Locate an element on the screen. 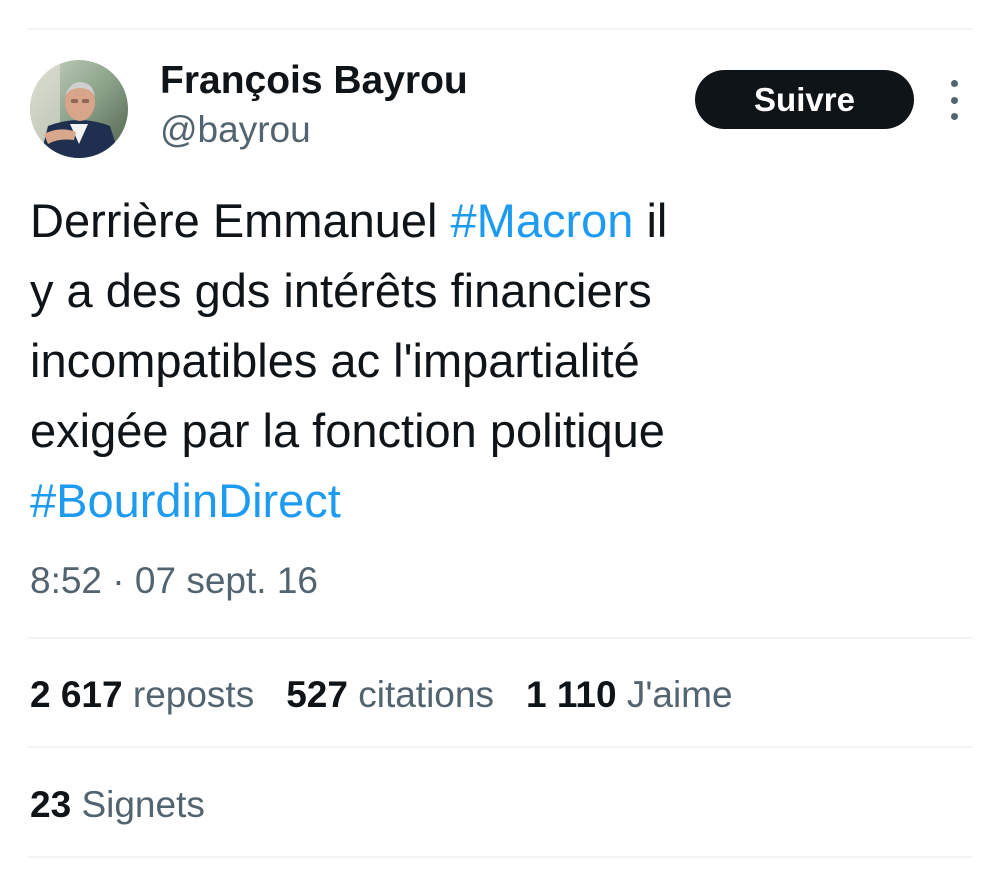  bookmarks-count: 23 is located at coordinates (51, 804).